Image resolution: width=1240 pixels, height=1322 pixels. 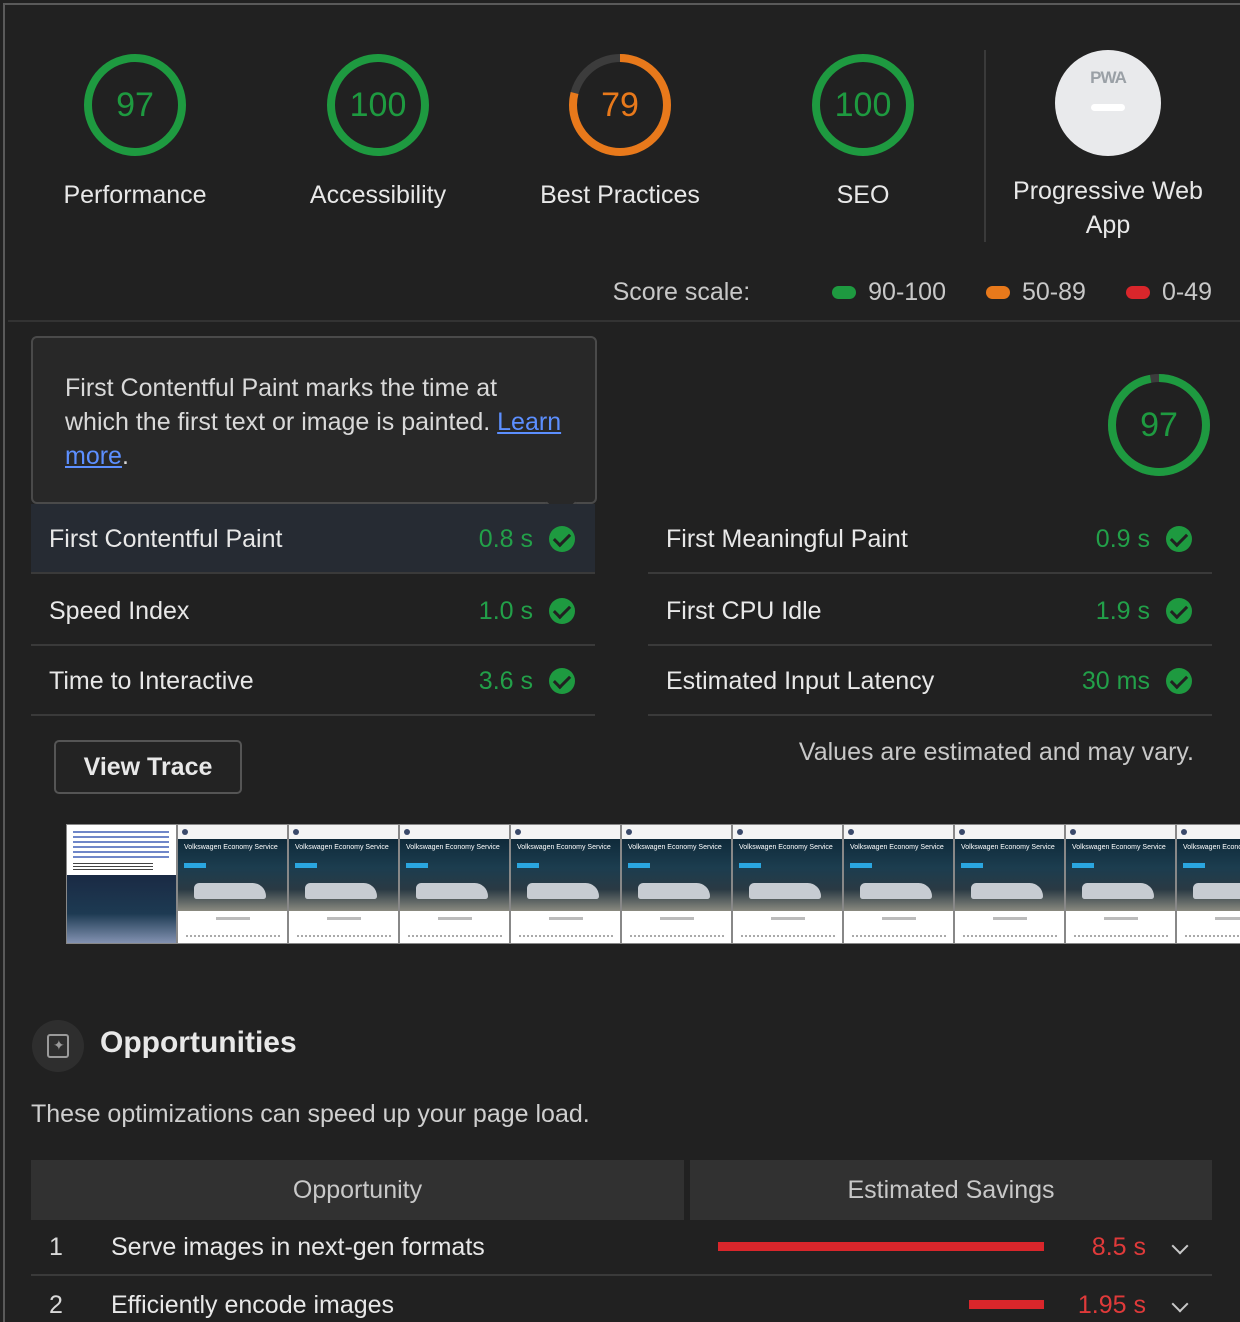 I want to click on column-header-savings: Estimated Savings, so click(x=951, y=1190).